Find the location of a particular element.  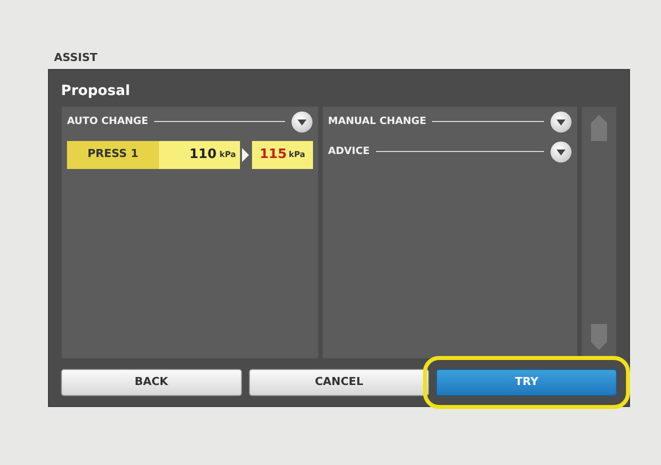

current-value: 110 is located at coordinates (203, 155).